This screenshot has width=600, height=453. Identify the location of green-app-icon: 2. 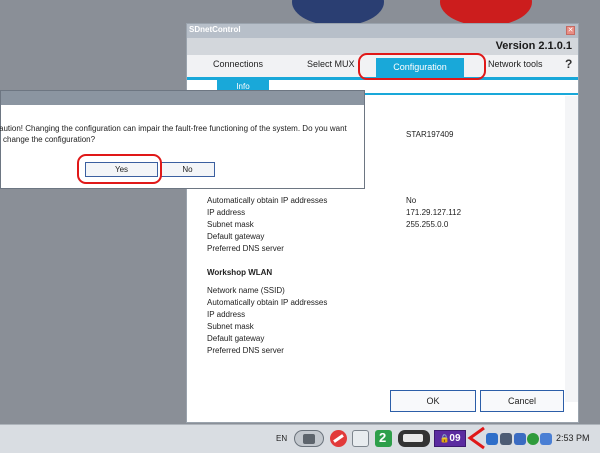
(383, 438).